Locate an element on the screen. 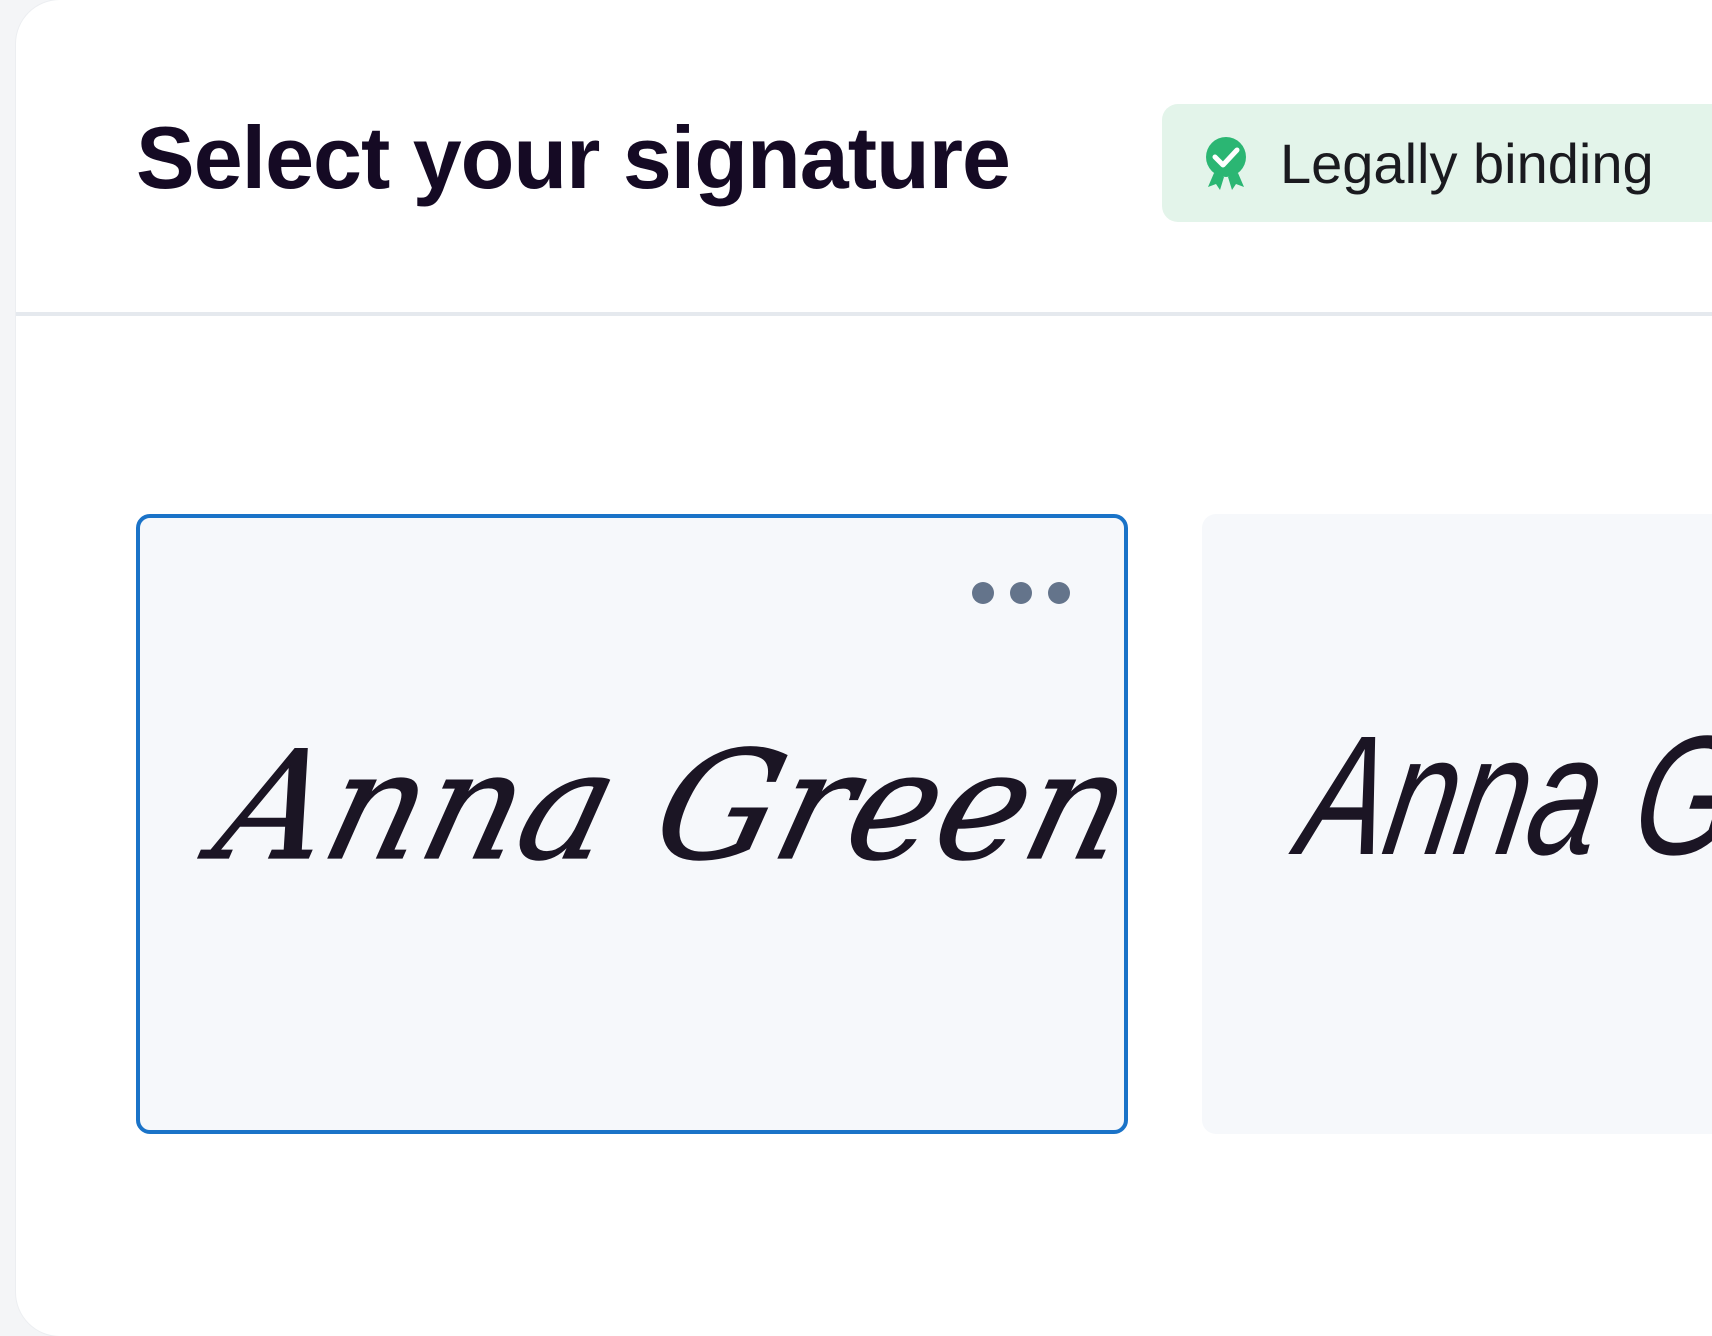 The image size is (1712, 1336). verified-badge-icon is located at coordinates (1226, 163).